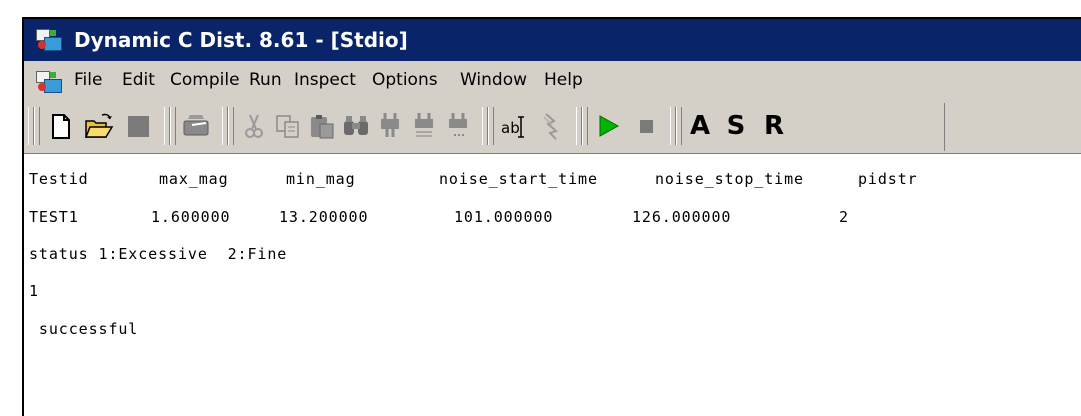 The image size is (1081, 416). What do you see at coordinates (34, 291) in the screenshot?
I see `stdio-status-value: 1` at bounding box center [34, 291].